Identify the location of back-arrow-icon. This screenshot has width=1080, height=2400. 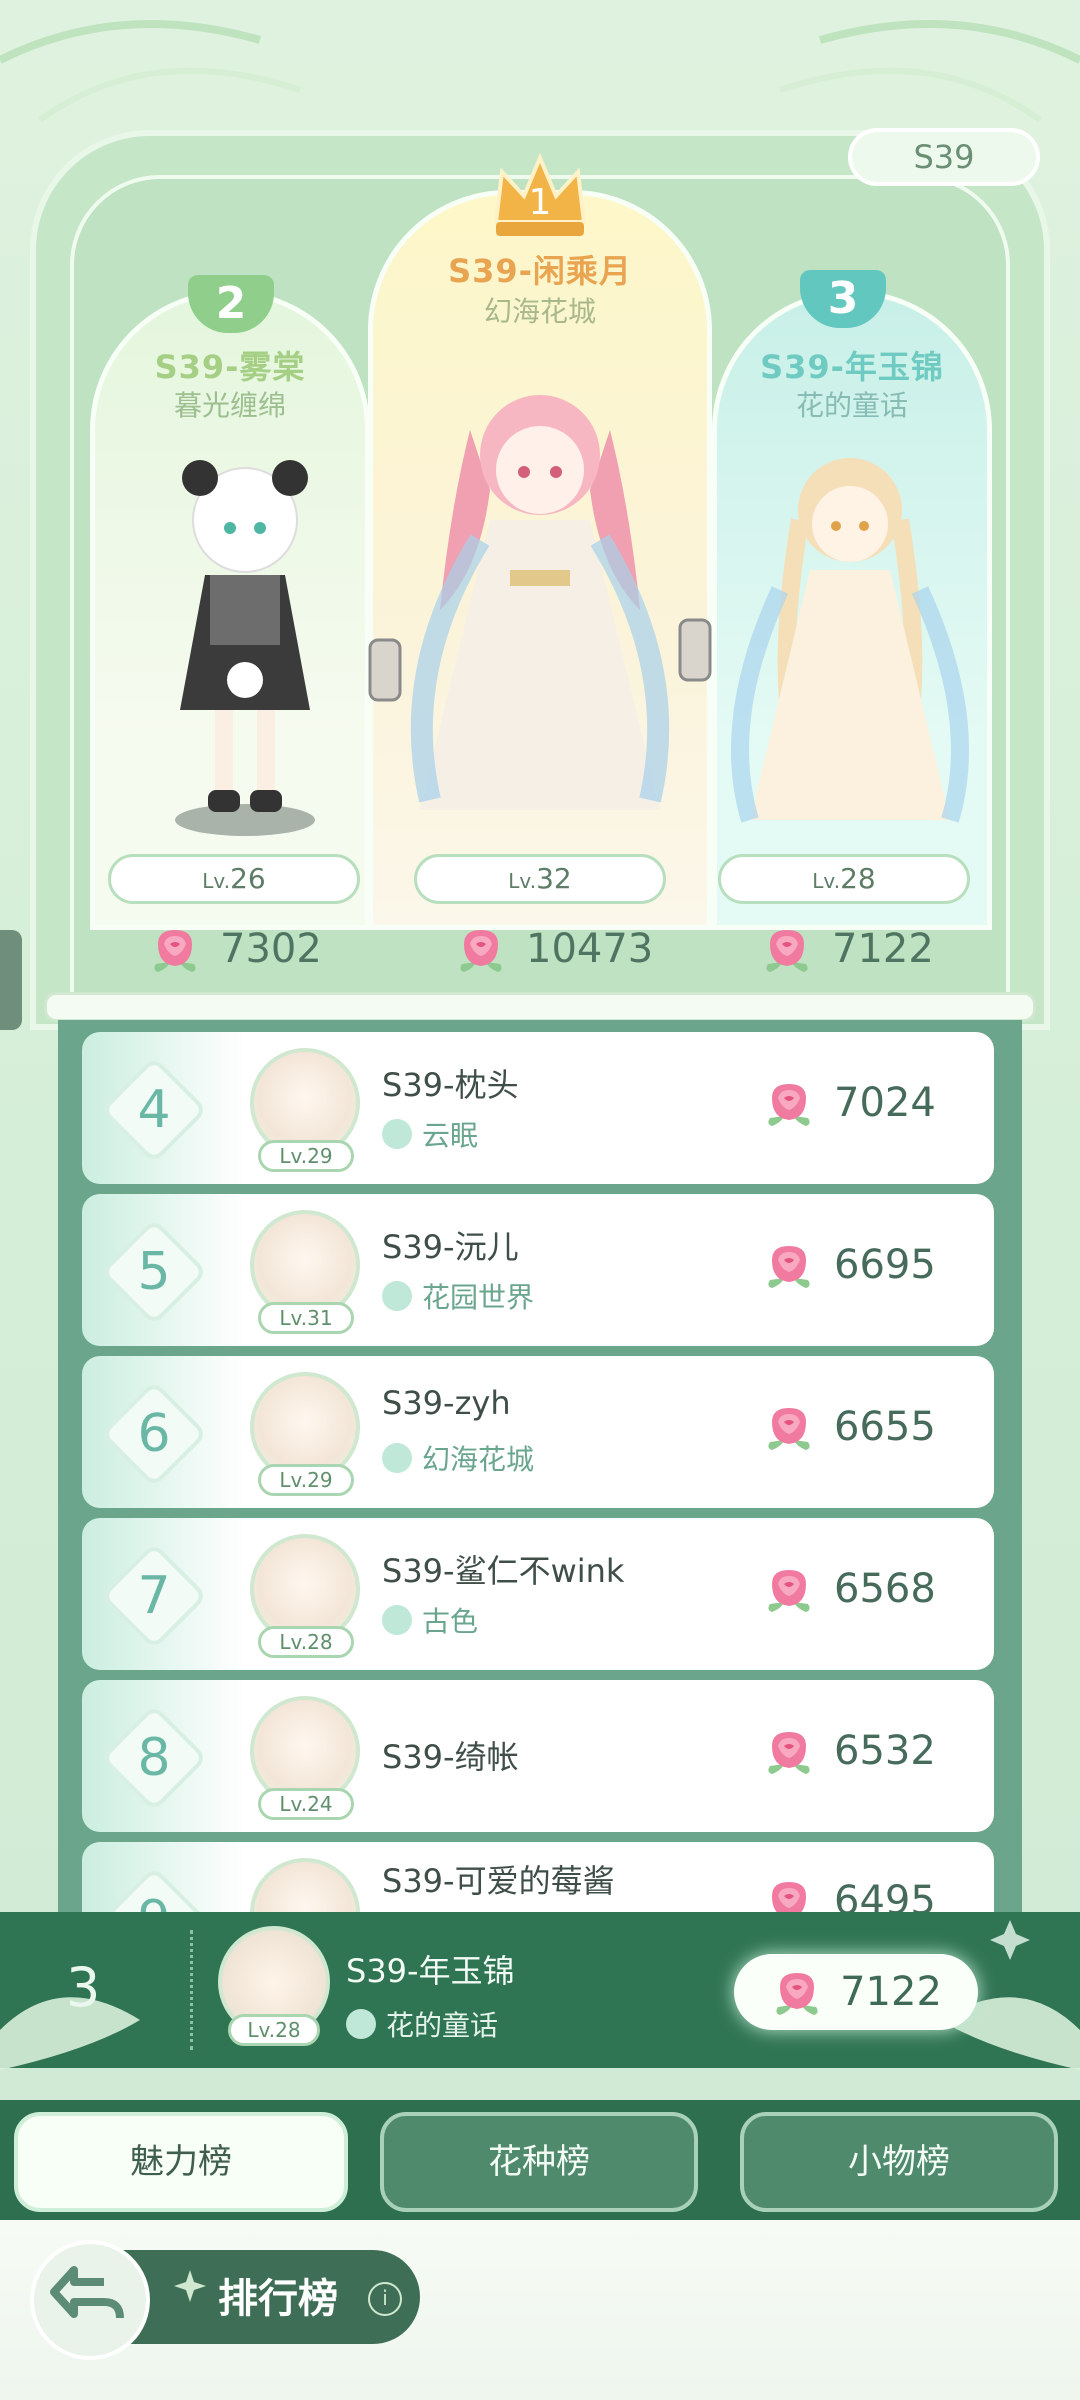
(87, 2292).